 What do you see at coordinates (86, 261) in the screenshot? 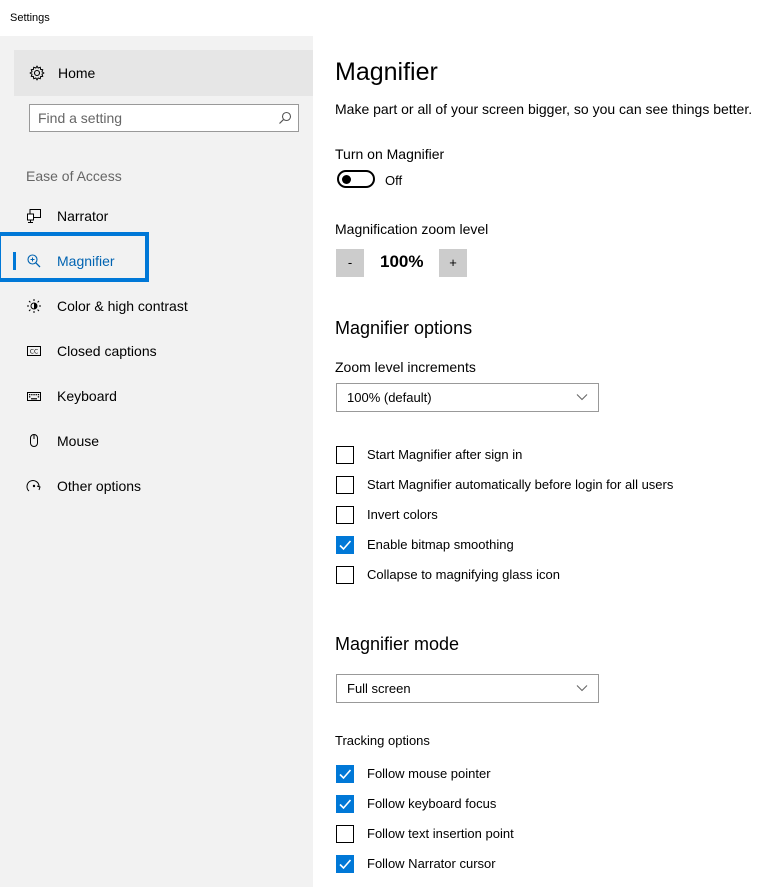
I see `sidebar-item-label: Magnifier` at bounding box center [86, 261].